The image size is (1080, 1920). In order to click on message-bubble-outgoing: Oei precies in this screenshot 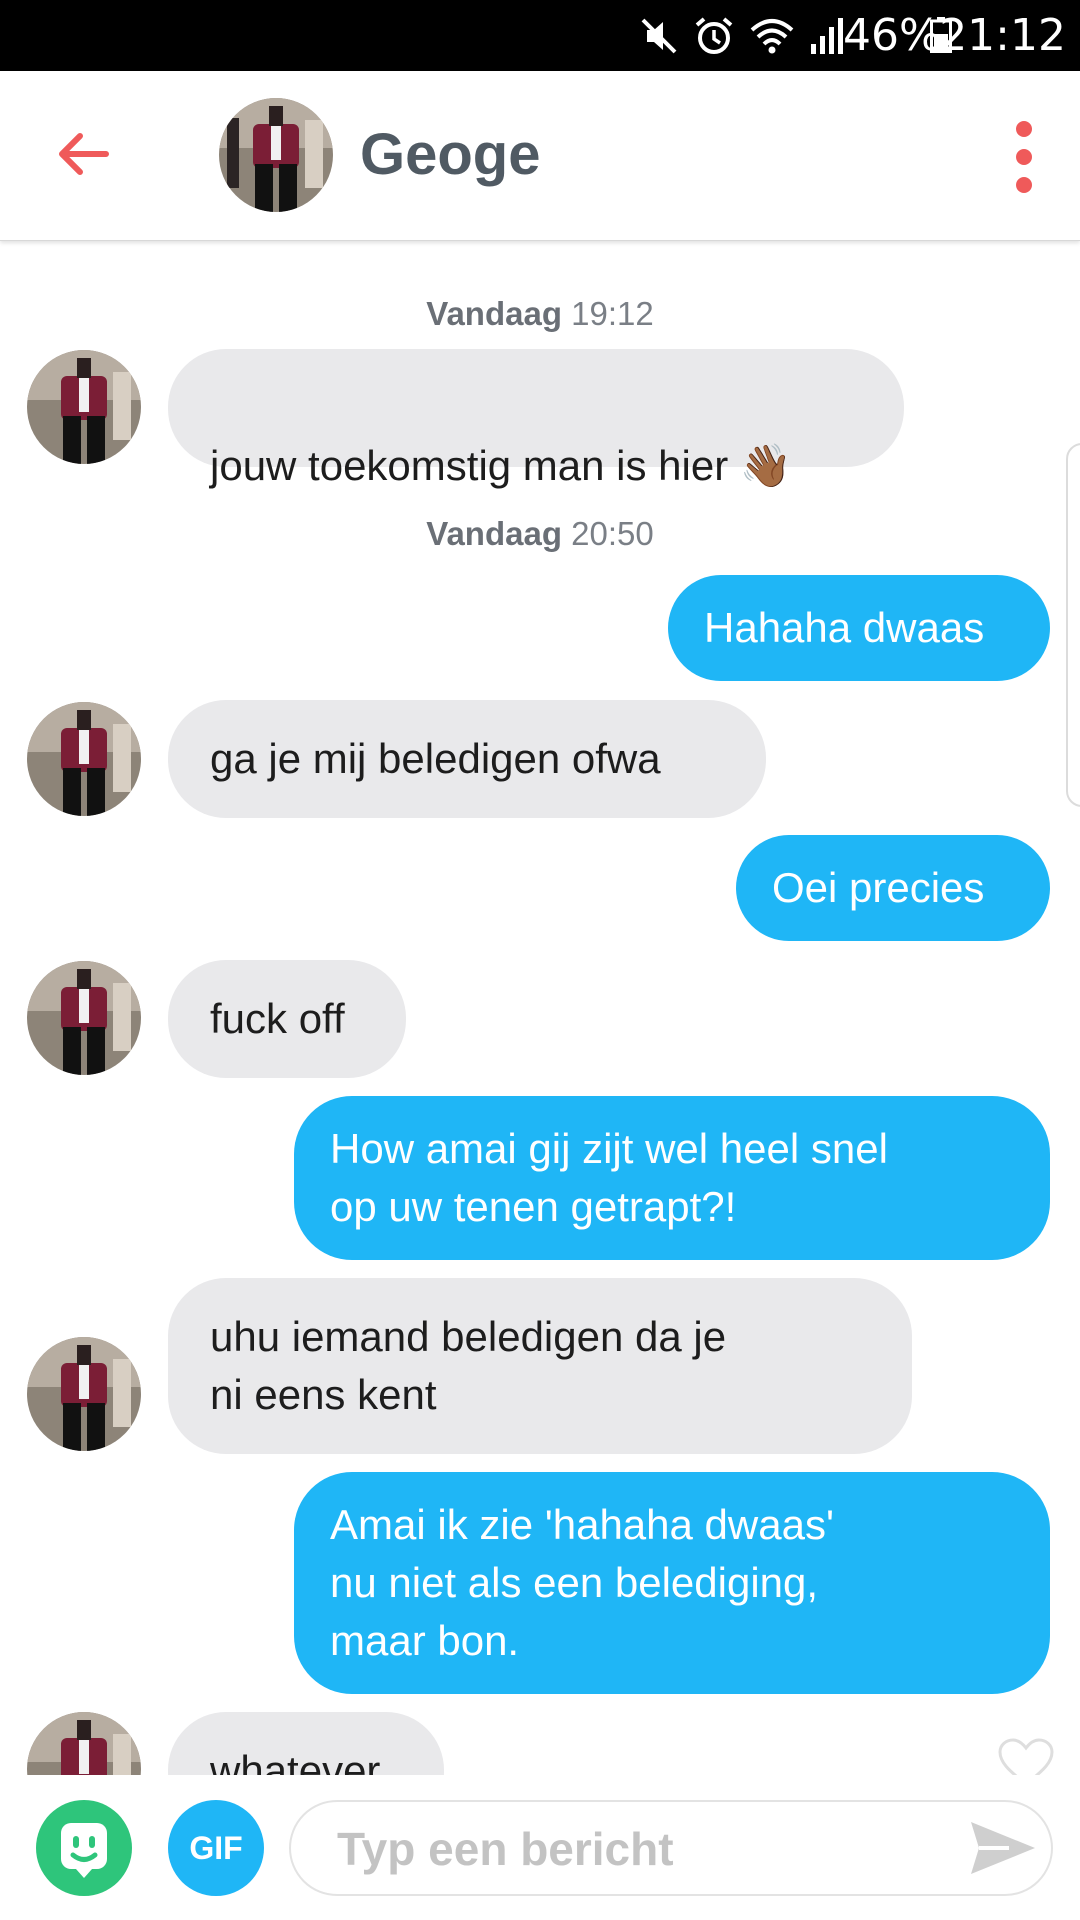, I will do `click(893, 888)`.